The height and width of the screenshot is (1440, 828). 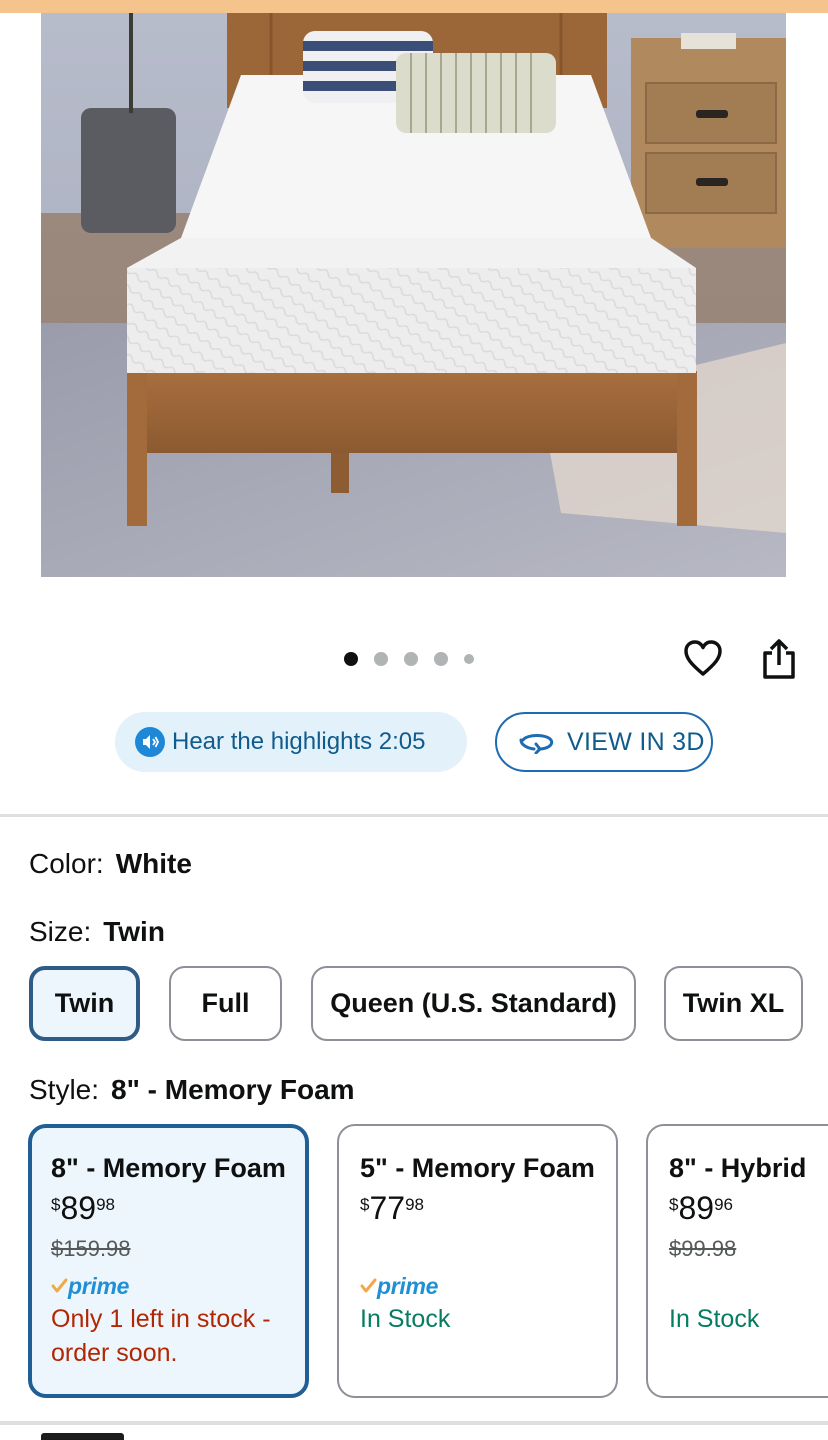 I want to click on style-option-5in-memory-foam: 5" - Memory Foam $ 77 98 prime In Stock, so click(x=477, y=1261).